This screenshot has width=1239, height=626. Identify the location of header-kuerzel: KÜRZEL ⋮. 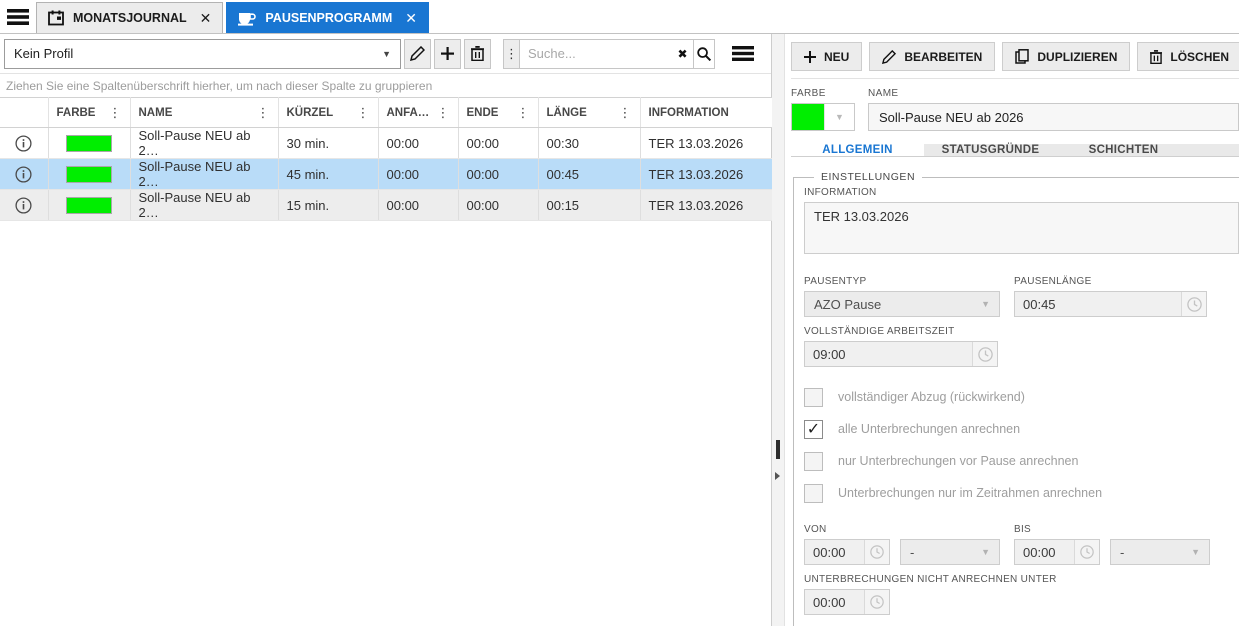
(328, 112).